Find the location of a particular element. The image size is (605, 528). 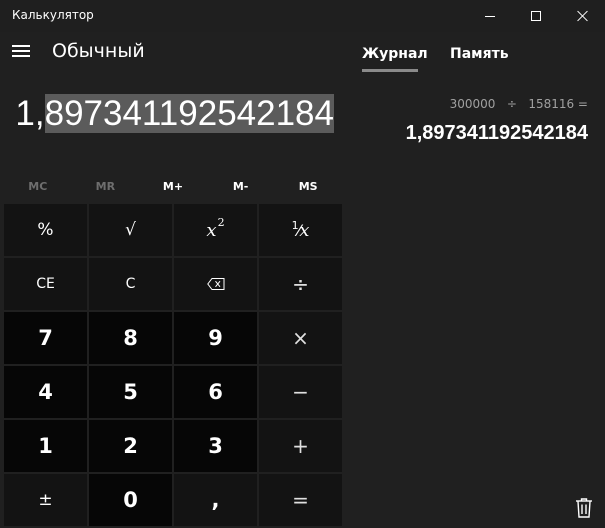

digit-2-button: 2 is located at coordinates (130, 446).